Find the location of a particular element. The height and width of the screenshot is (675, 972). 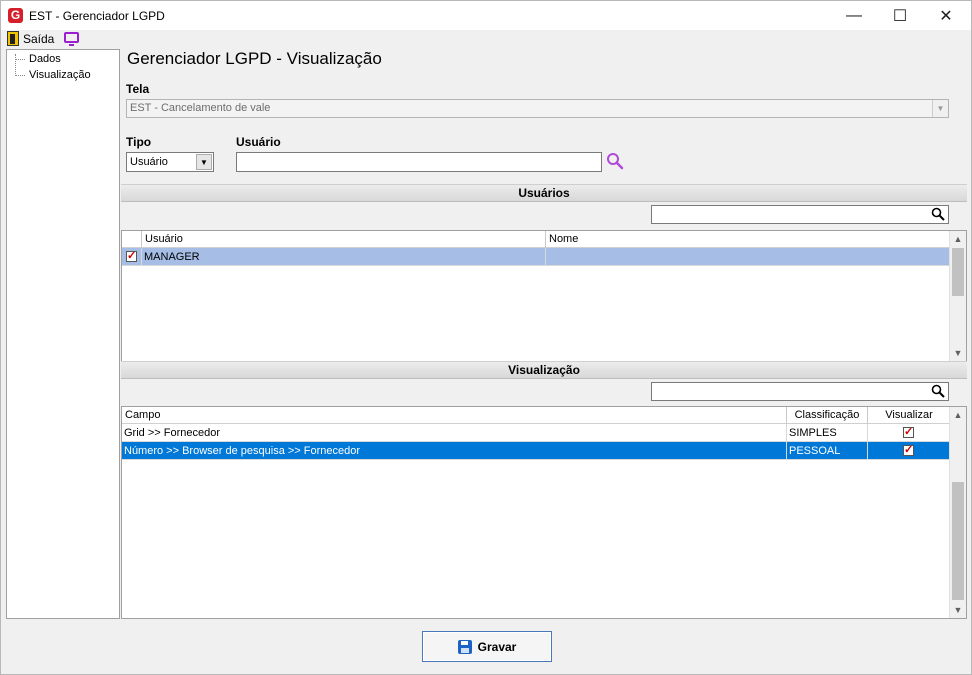

app-logo-icon: G is located at coordinates (15, 15).